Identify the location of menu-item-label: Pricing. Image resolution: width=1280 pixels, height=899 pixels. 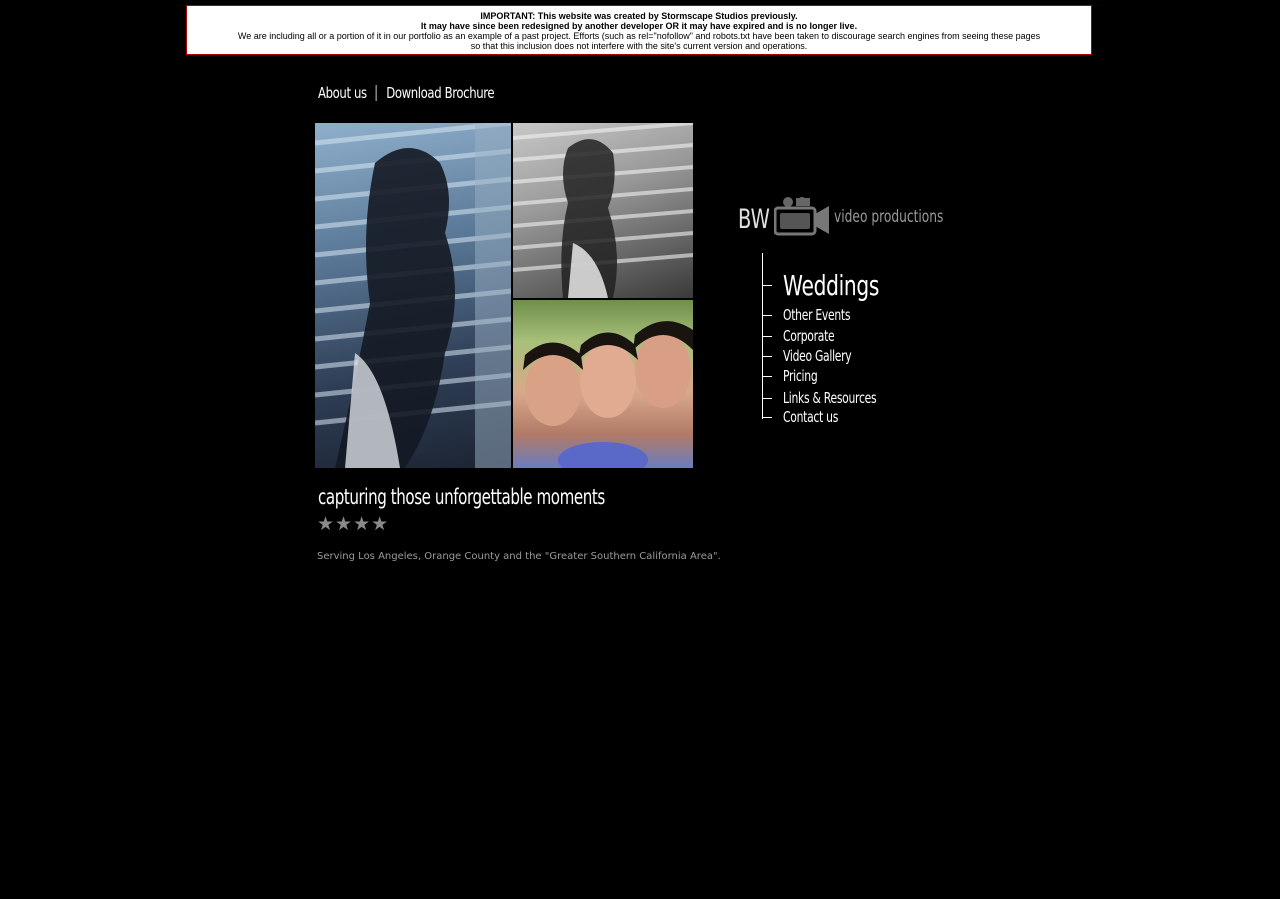
(800, 376).